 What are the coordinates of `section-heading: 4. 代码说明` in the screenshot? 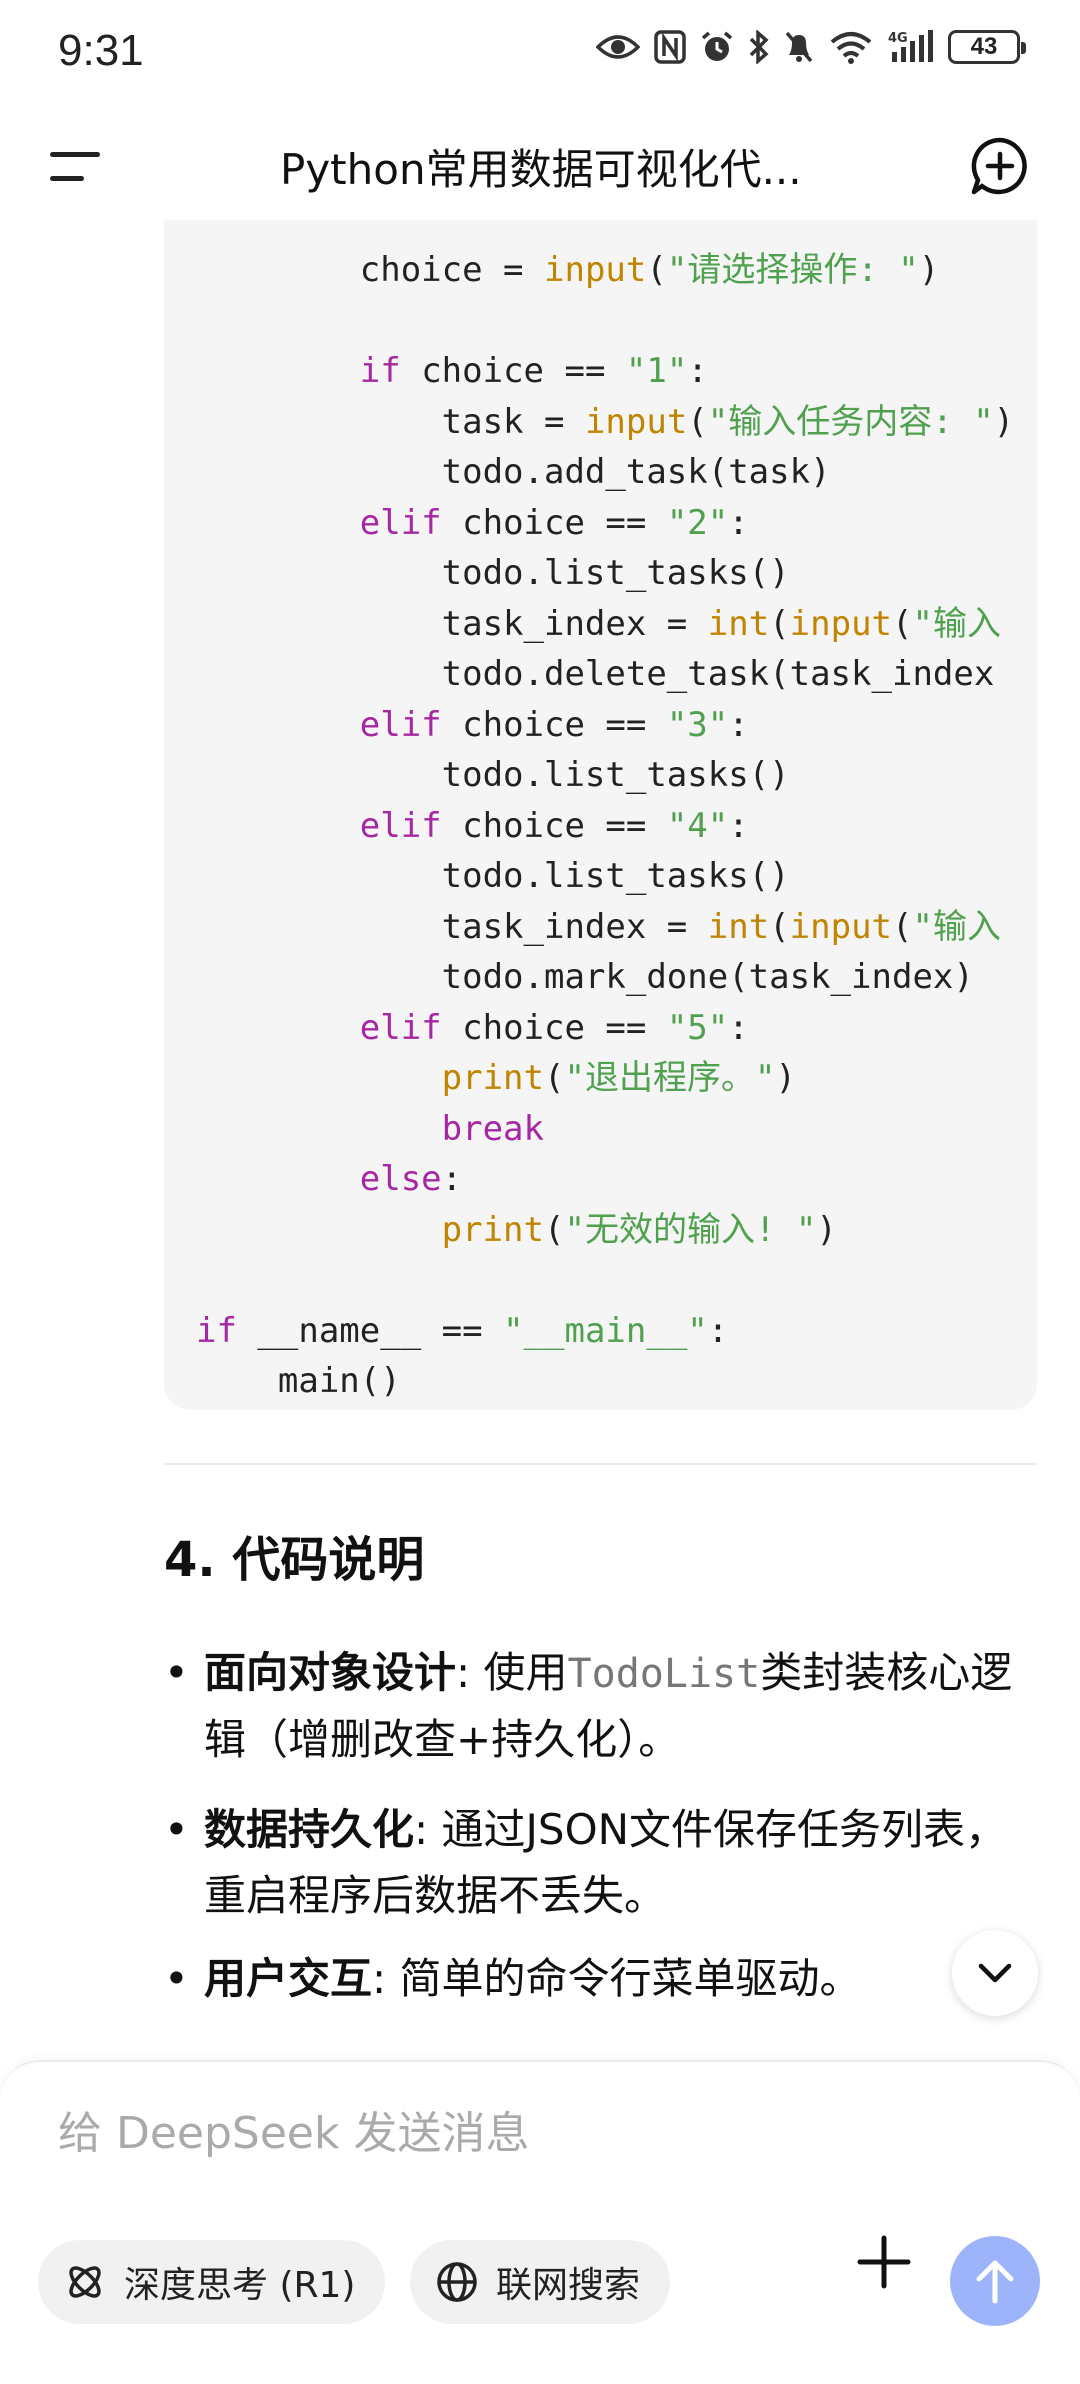 It's located at (294, 1560).